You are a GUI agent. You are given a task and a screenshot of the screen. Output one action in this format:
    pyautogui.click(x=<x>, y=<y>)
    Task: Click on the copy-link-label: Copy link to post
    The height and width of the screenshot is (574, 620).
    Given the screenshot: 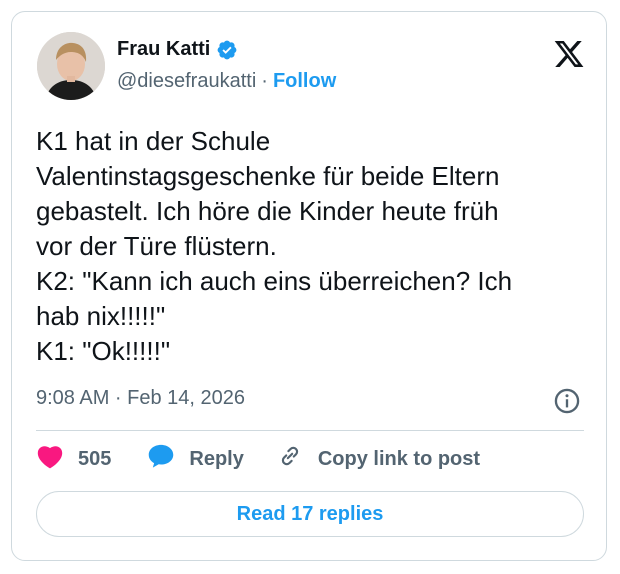 What is the action you would take?
    pyautogui.click(x=399, y=458)
    